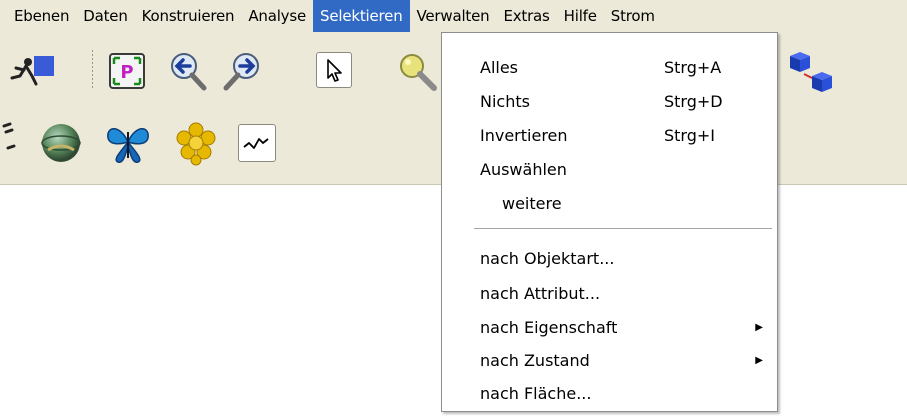 This screenshot has width=907, height=416. I want to click on menu-konstruieren: Konstruieren, so click(188, 16).